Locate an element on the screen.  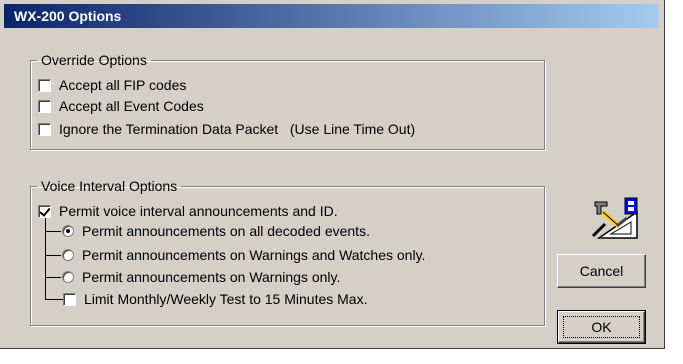
settings-tool-icon is located at coordinates (614, 218).